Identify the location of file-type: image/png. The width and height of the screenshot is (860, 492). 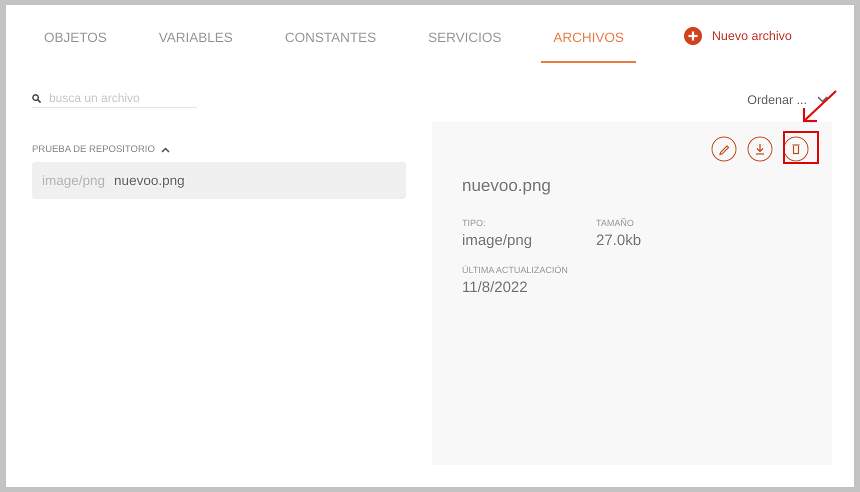
(74, 180).